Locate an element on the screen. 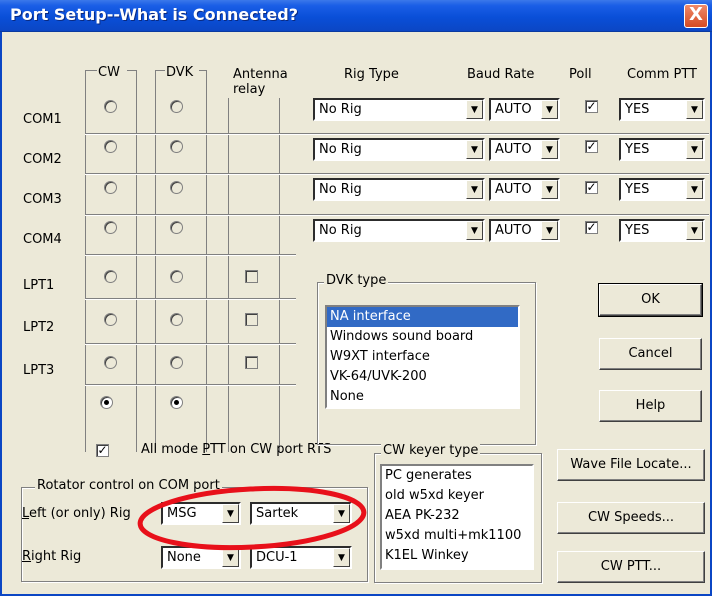 This screenshot has height=596, width=712. com3-dvk-radio is located at coordinates (176, 187).